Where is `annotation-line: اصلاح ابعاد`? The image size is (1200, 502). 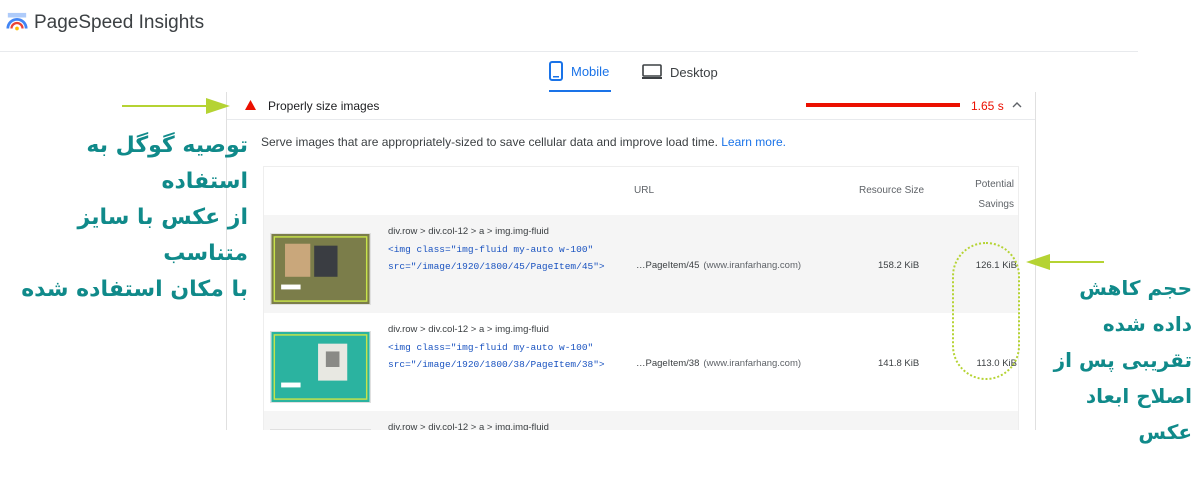 annotation-line: اصلاح ابعاد is located at coordinates (1138, 396).